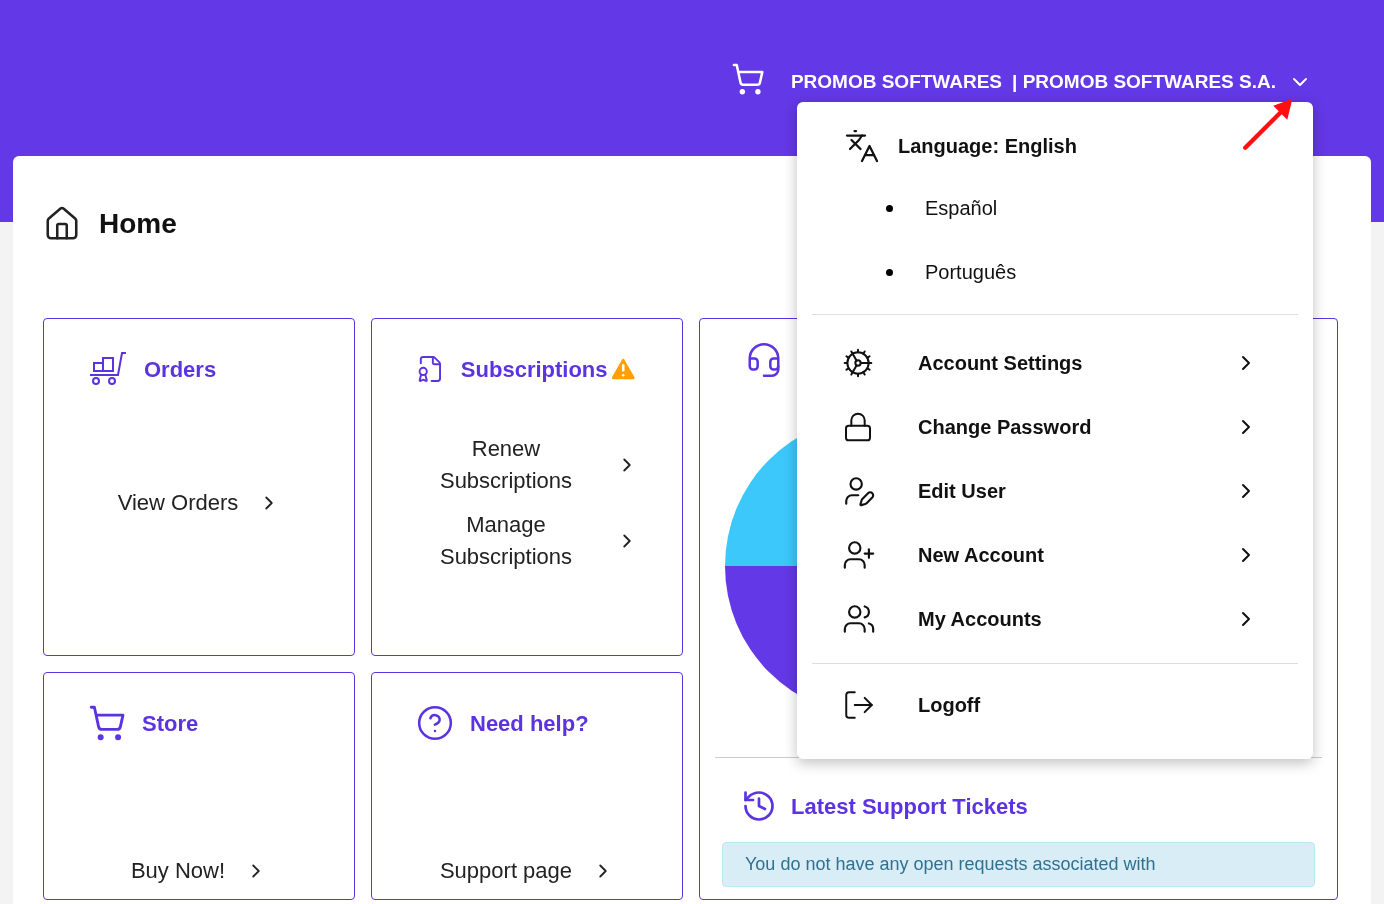 The image size is (1384, 904). I want to click on menu-item: My Accounts, so click(1055, 619).